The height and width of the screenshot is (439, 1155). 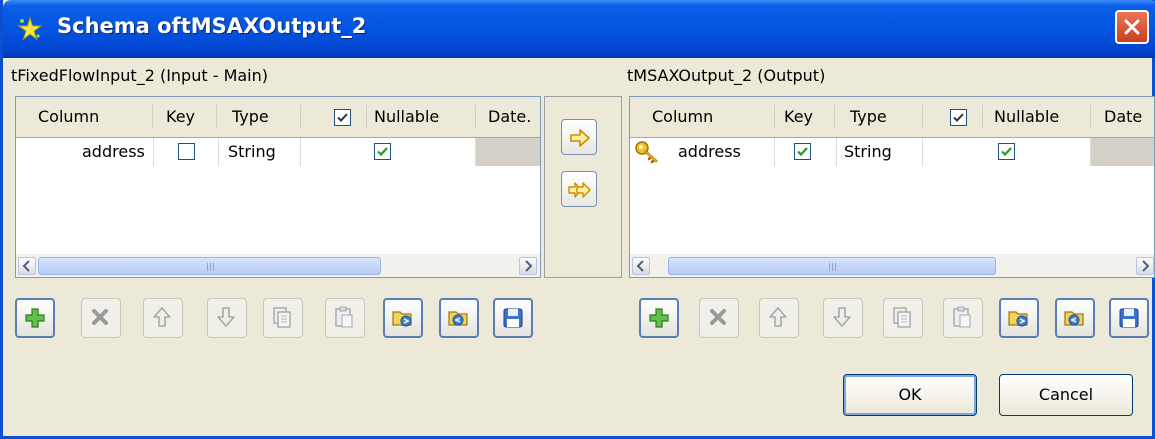 What do you see at coordinates (212, 26) in the screenshot?
I see `window-title: Schema oftMSAXOutput_2` at bounding box center [212, 26].